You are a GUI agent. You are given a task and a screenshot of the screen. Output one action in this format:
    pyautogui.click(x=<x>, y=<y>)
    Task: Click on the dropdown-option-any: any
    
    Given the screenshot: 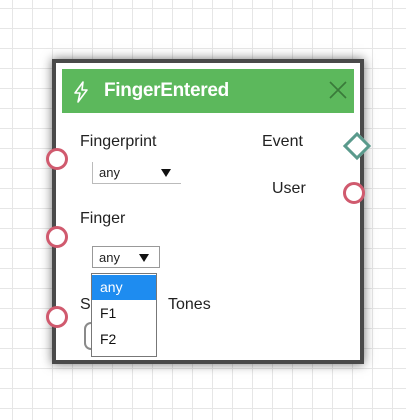 What is the action you would take?
    pyautogui.click(x=124, y=287)
    